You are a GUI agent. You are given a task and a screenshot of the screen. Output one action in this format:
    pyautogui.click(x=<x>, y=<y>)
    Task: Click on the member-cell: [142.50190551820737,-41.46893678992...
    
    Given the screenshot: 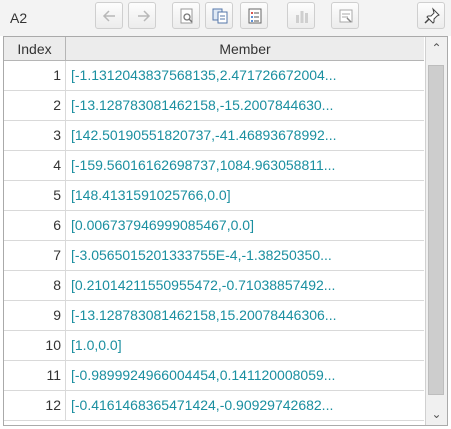 What is the action you would take?
    pyautogui.click(x=245, y=135)
    